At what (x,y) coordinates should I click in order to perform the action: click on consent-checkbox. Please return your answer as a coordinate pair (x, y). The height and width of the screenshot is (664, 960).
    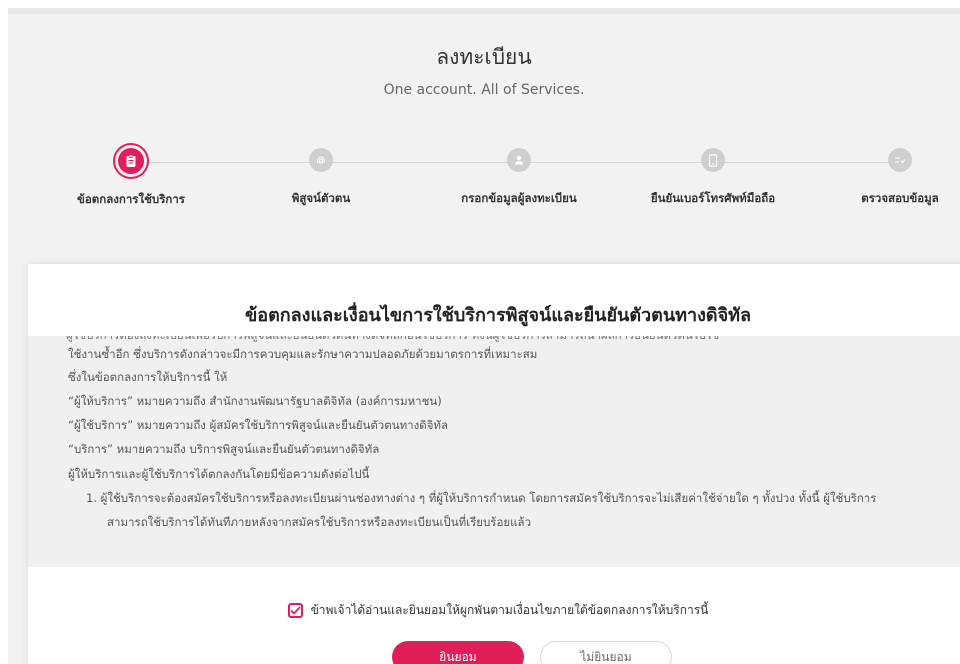
    Looking at the image, I should click on (295, 610).